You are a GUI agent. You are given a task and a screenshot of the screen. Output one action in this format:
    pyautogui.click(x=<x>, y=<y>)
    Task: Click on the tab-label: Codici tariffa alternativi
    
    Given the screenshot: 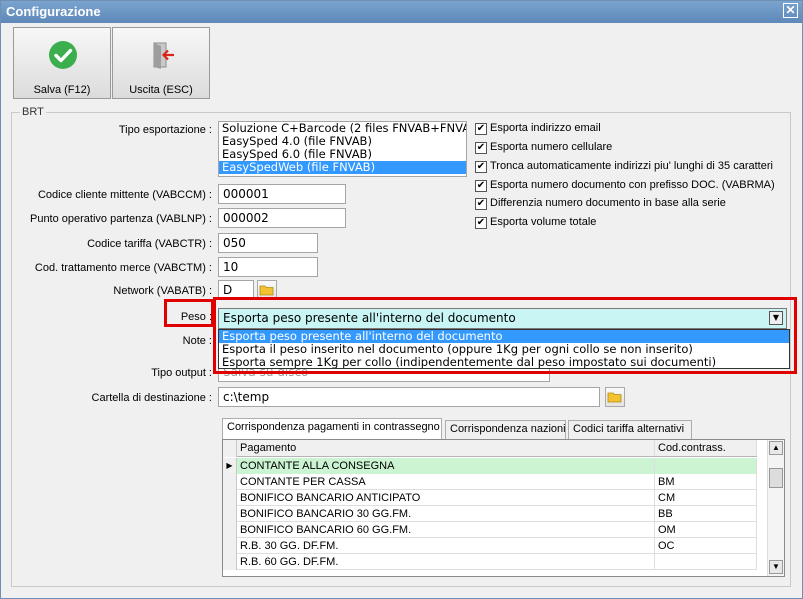 What is the action you would take?
    pyautogui.click(x=629, y=429)
    